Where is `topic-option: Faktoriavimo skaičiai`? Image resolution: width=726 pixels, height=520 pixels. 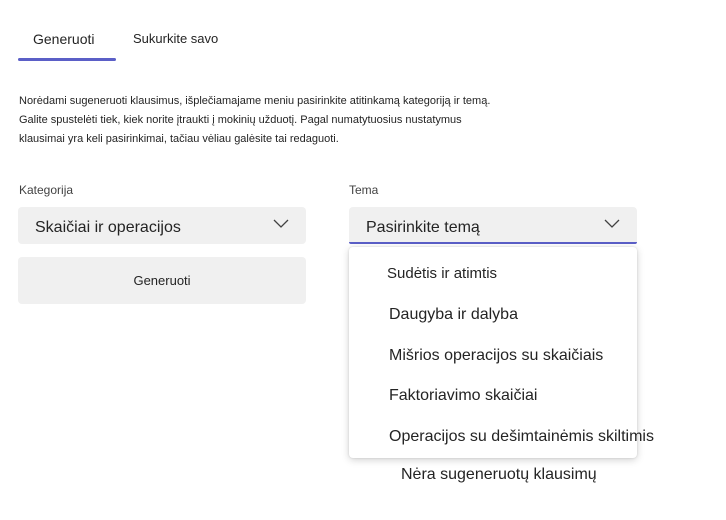
topic-option: Faktoriavimo skaičiai is located at coordinates (463, 396).